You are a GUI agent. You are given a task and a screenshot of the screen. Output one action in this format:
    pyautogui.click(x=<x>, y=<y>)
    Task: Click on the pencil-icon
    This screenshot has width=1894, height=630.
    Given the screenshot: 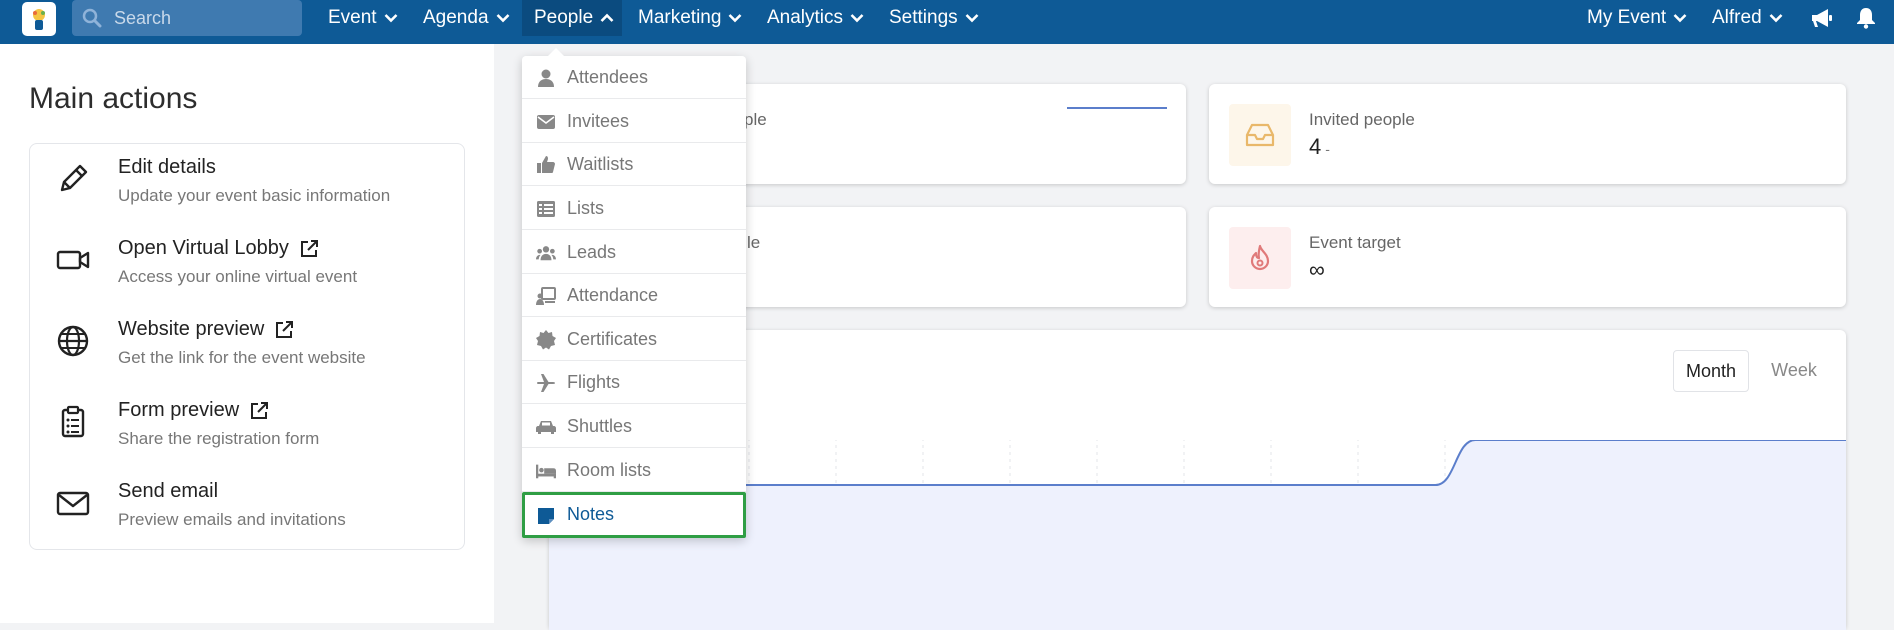 What is the action you would take?
    pyautogui.click(x=74, y=178)
    